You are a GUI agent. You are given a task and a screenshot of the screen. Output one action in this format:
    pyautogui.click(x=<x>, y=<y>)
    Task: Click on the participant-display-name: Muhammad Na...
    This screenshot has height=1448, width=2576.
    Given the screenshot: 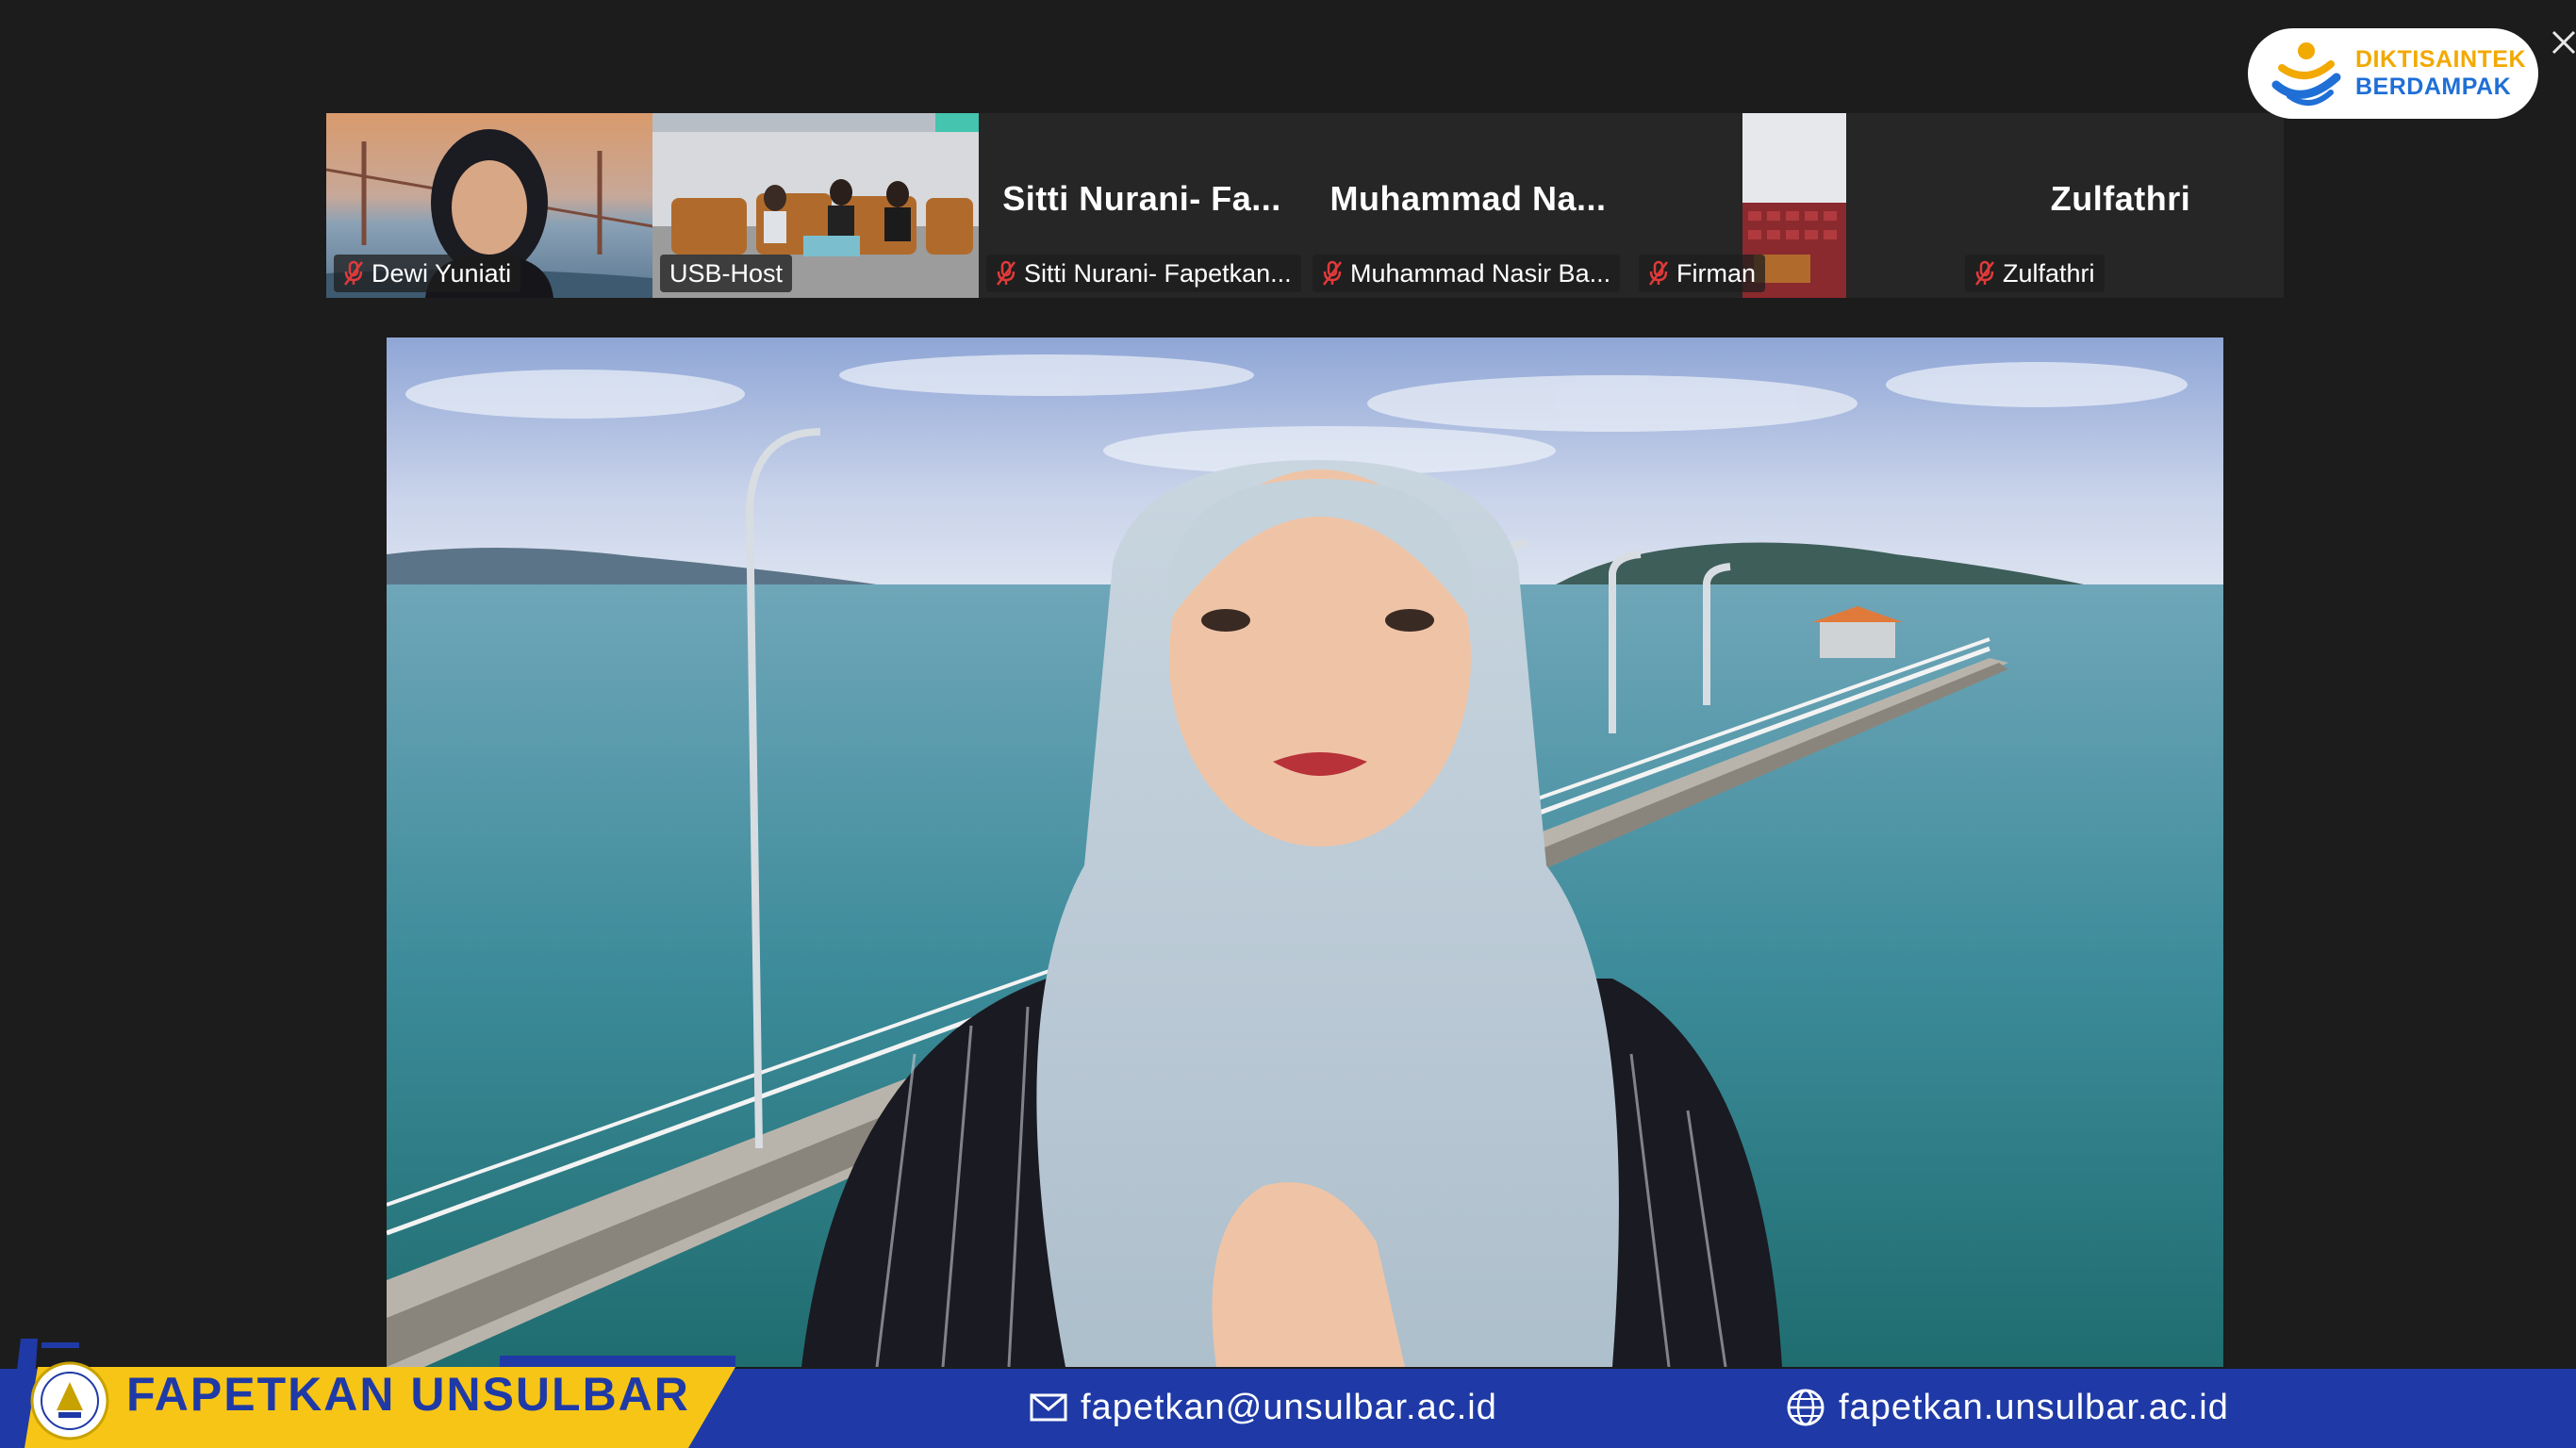 What is the action you would take?
    pyautogui.click(x=1468, y=198)
    